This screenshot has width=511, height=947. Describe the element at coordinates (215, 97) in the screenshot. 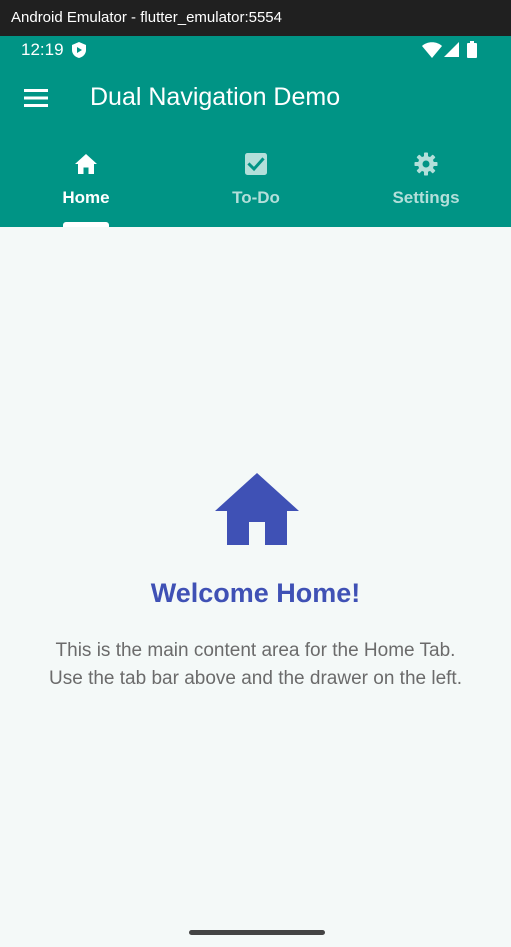

I see `app-title: Dual Navigation Demo` at that location.